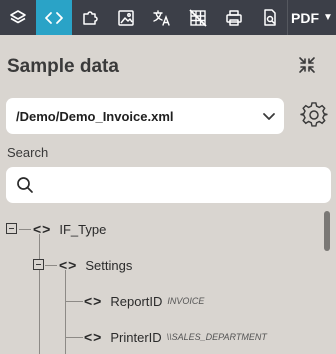  I want to click on export-label: PDF, so click(305, 17).